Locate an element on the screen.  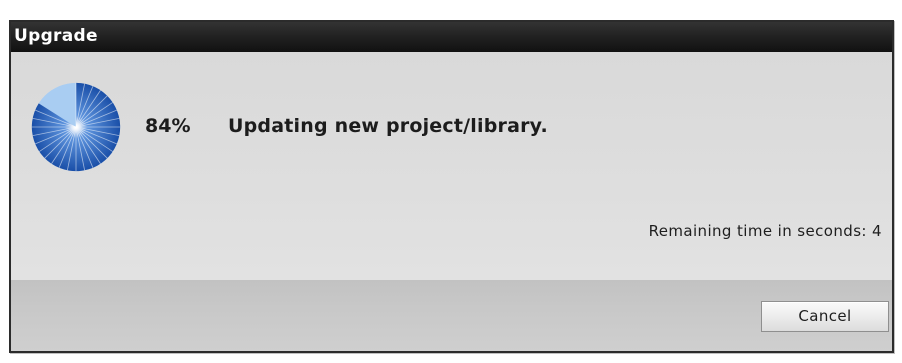
progress-pie-icon is located at coordinates (76, 127).